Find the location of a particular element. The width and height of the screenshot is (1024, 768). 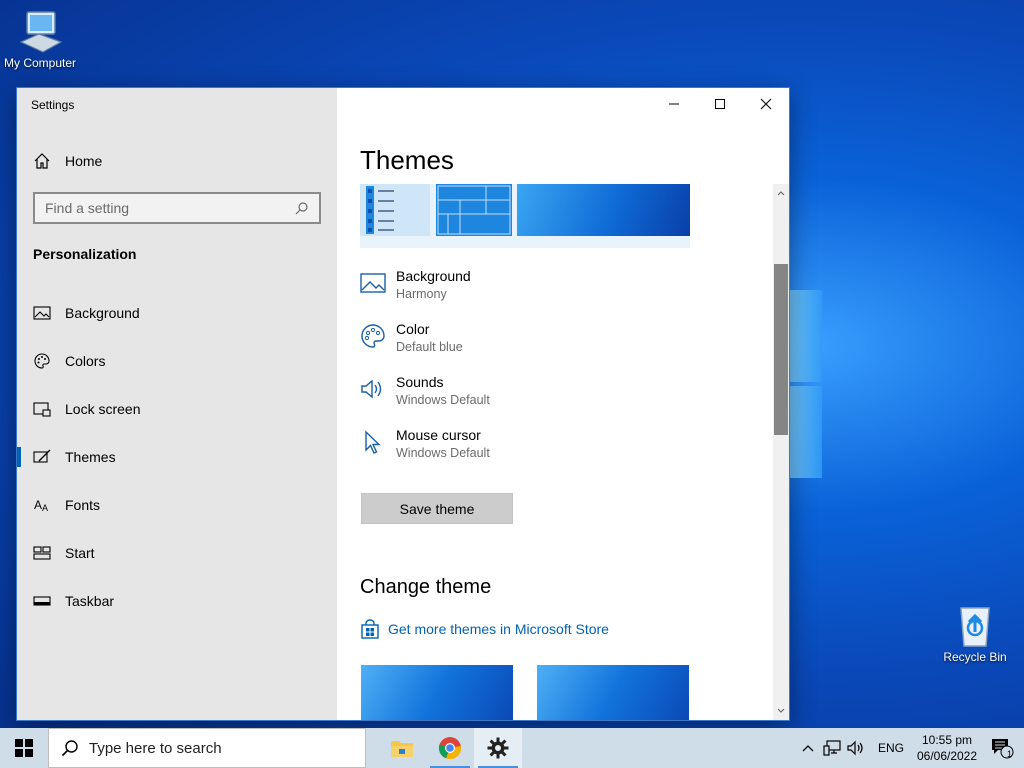

app-title: Settings is located at coordinates (53, 105).